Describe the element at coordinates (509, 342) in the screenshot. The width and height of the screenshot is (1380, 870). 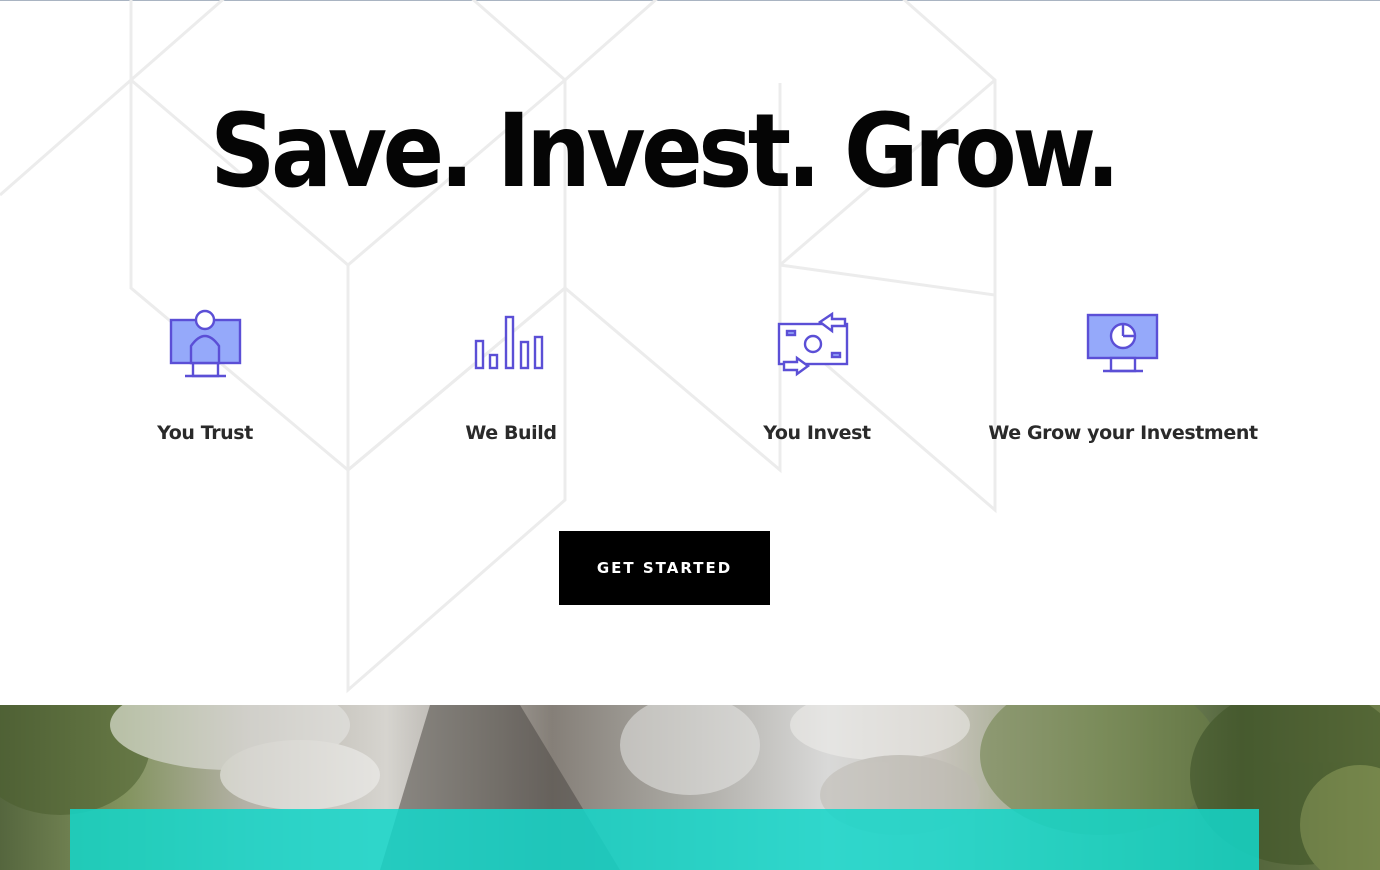
I see `bar-chart-icon` at that location.